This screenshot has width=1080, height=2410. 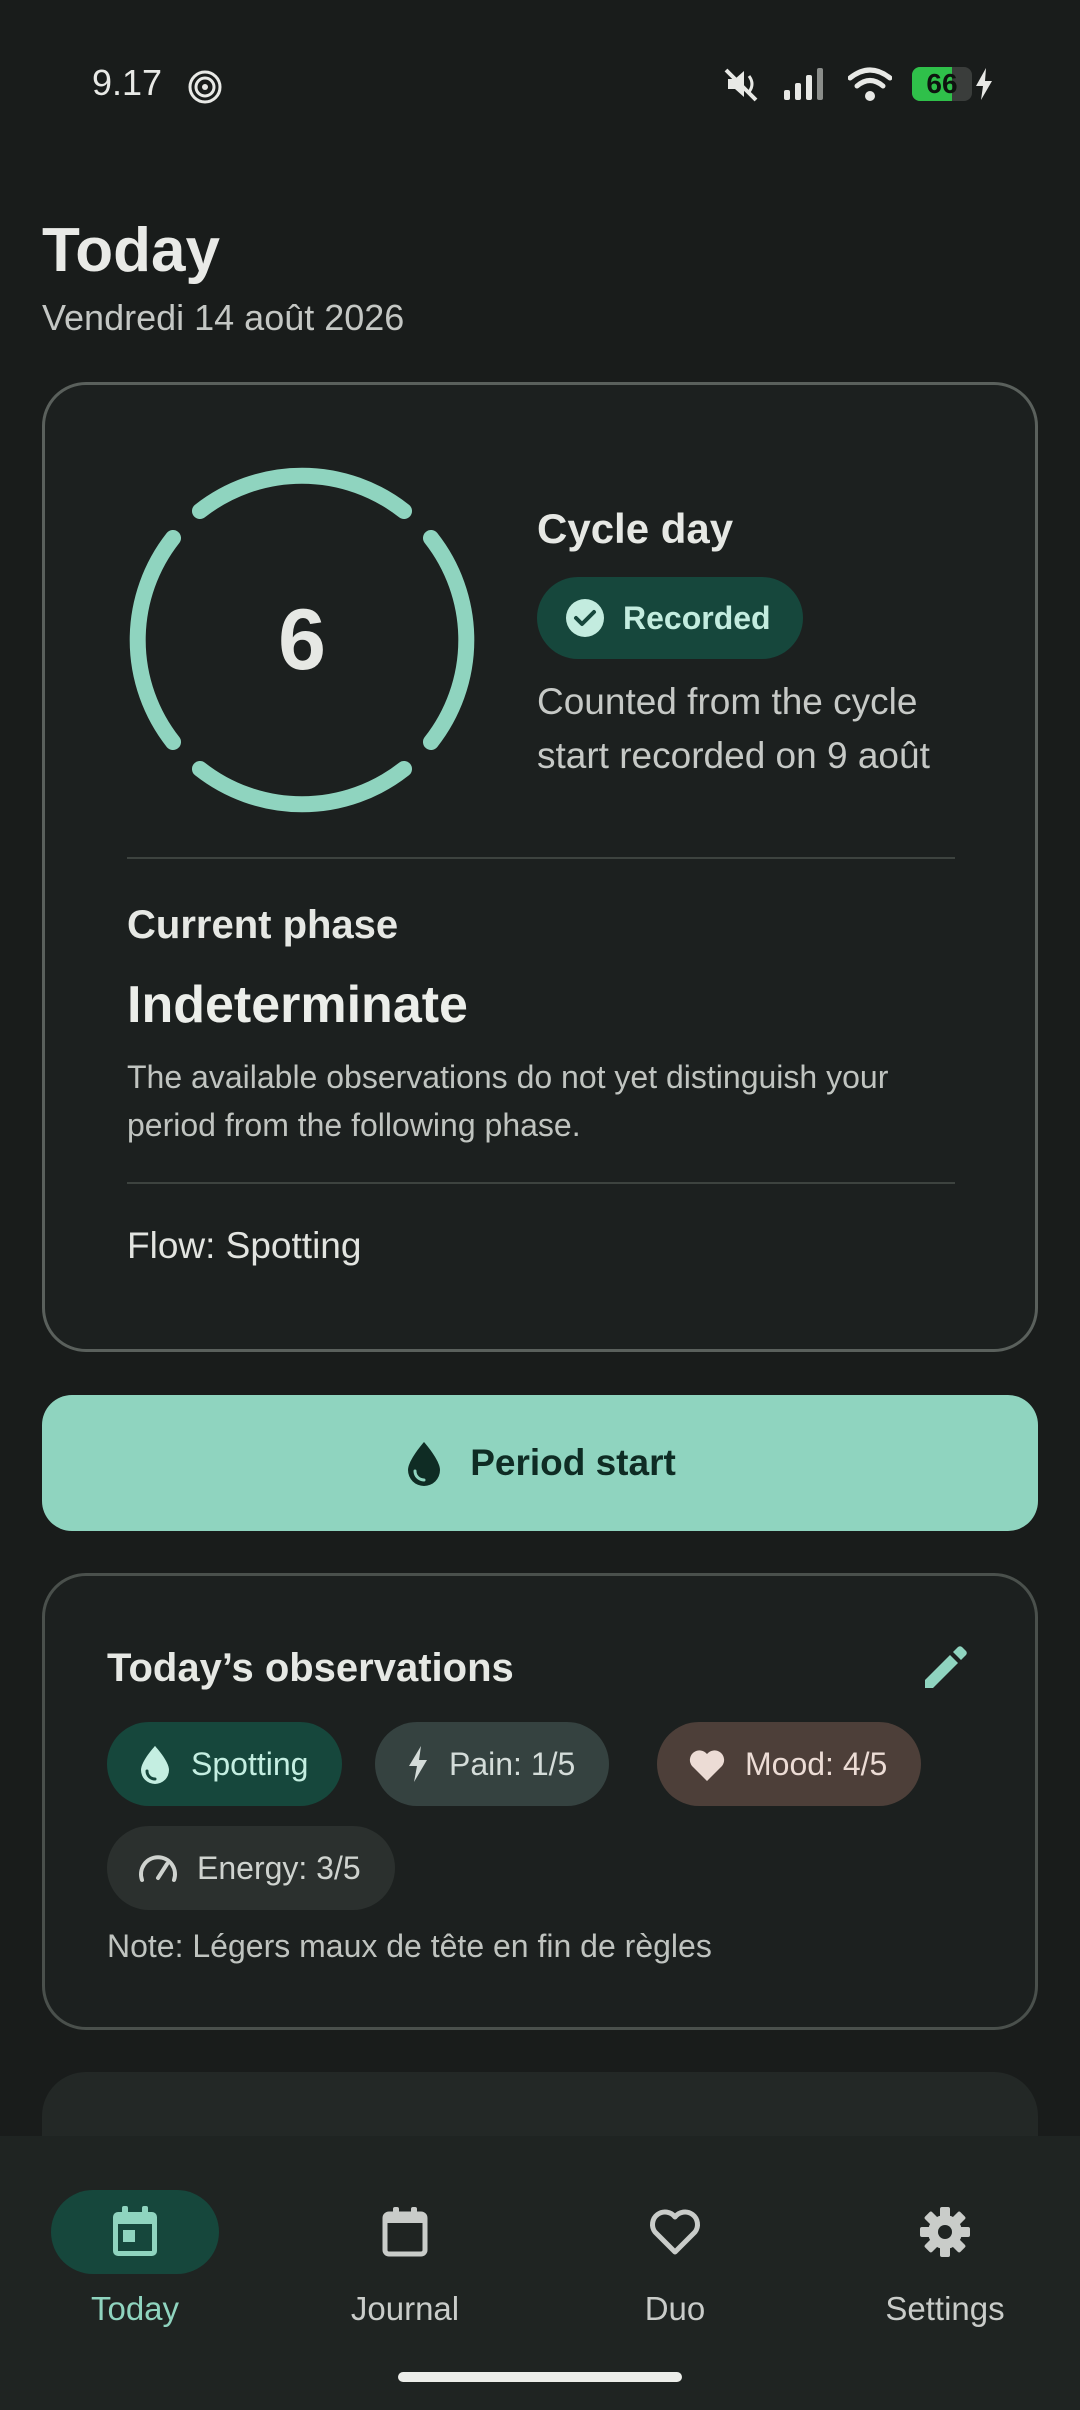 I want to click on period-start-label: Period start, so click(x=573, y=1462).